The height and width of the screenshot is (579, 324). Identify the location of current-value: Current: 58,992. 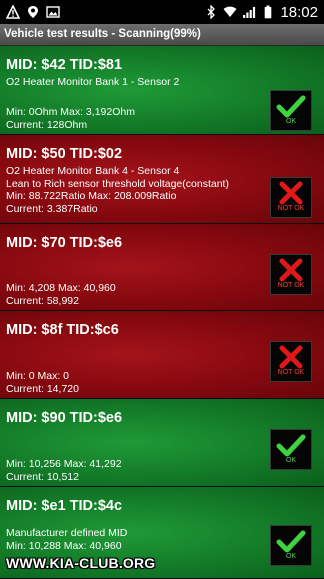
(42, 300).